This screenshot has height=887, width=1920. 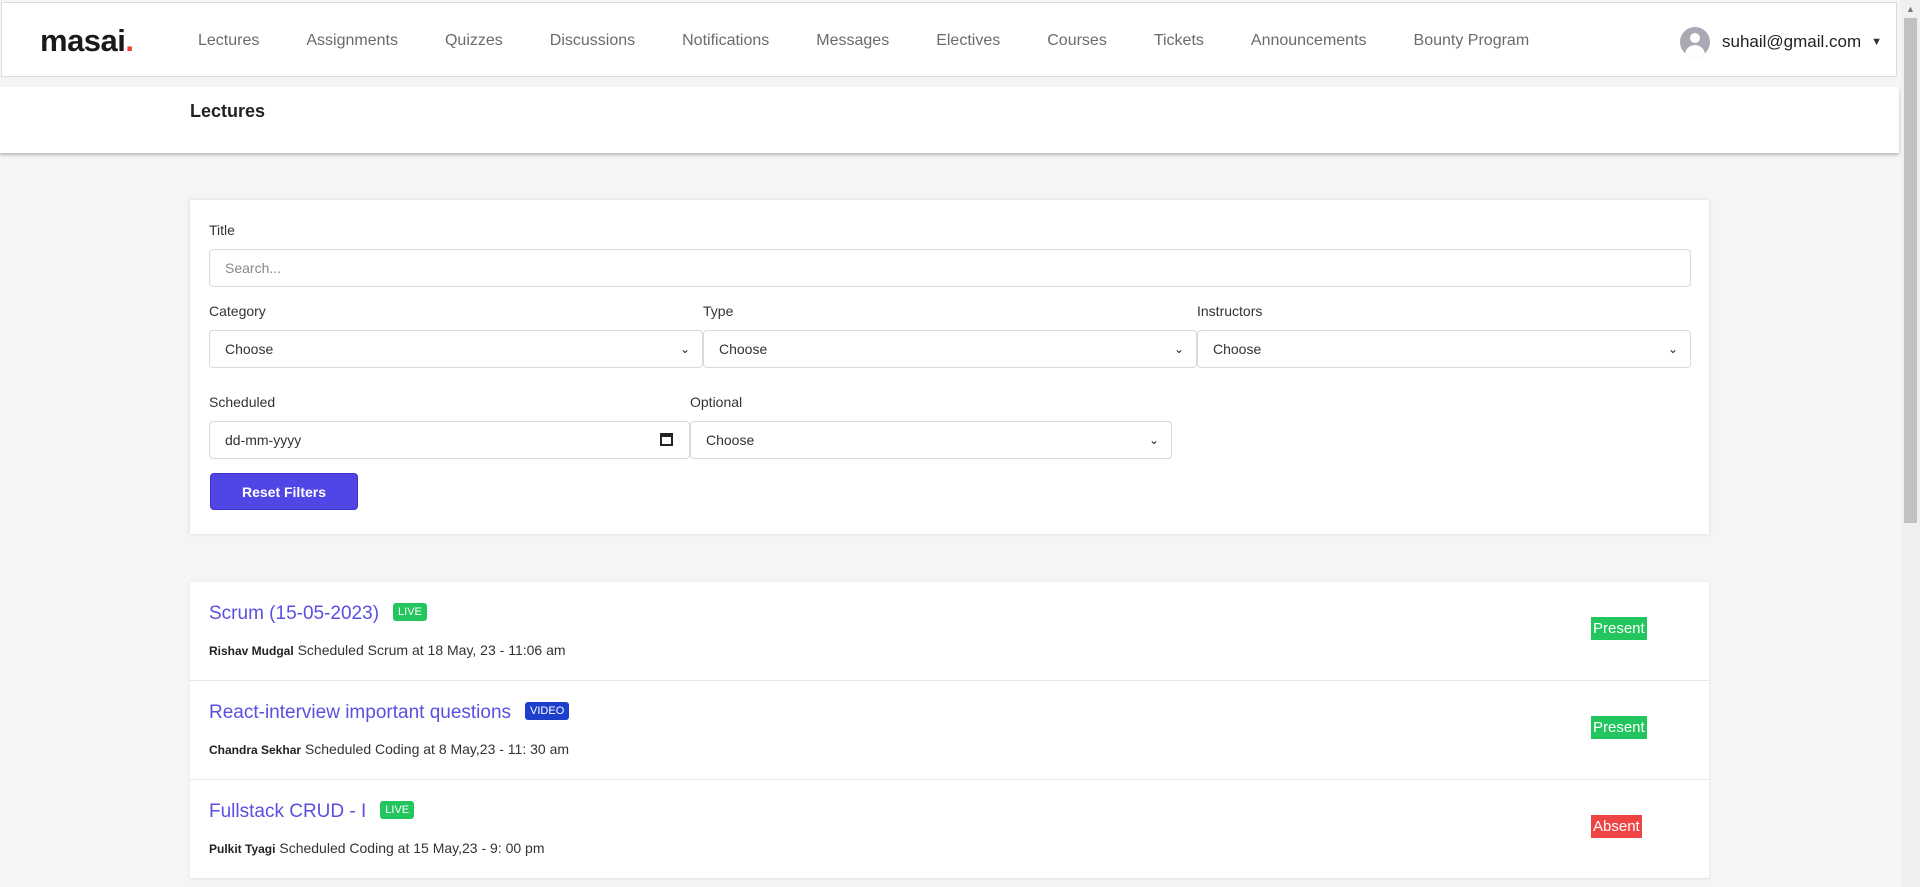 I want to click on nav-discussions: Discussions, so click(x=592, y=41).